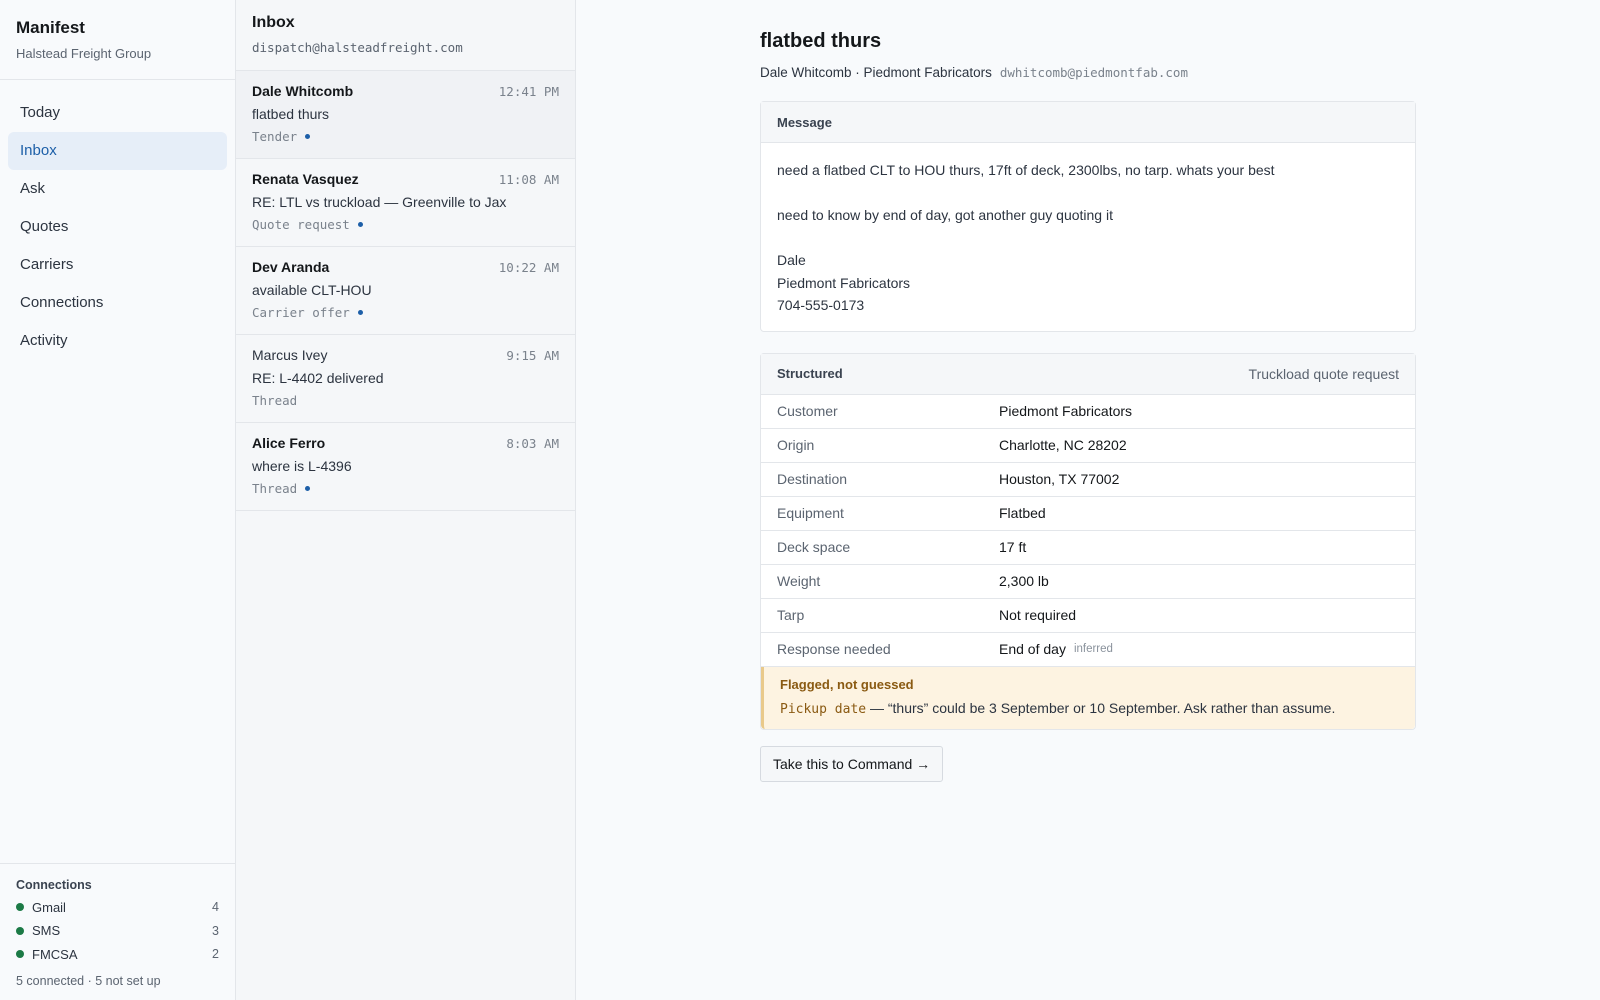  Describe the element at coordinates (1088, 122) in the screenshot. I see `message-card-header: Message` at that location.